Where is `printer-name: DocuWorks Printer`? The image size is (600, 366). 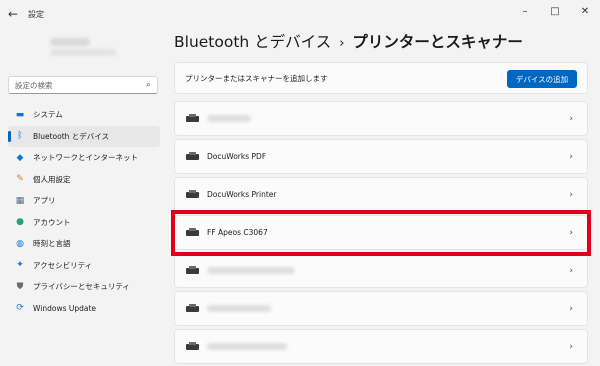 printer-name: DocuWorks Printer is located at coordinates (242, 194).